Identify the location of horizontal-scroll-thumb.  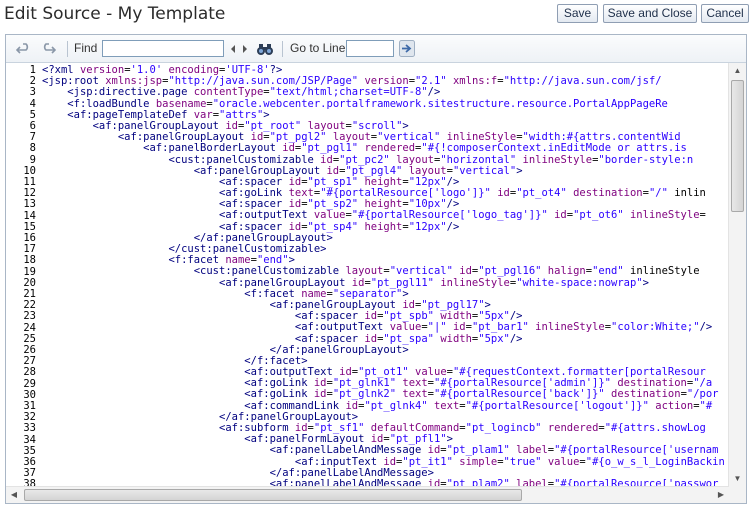
(273, 495).